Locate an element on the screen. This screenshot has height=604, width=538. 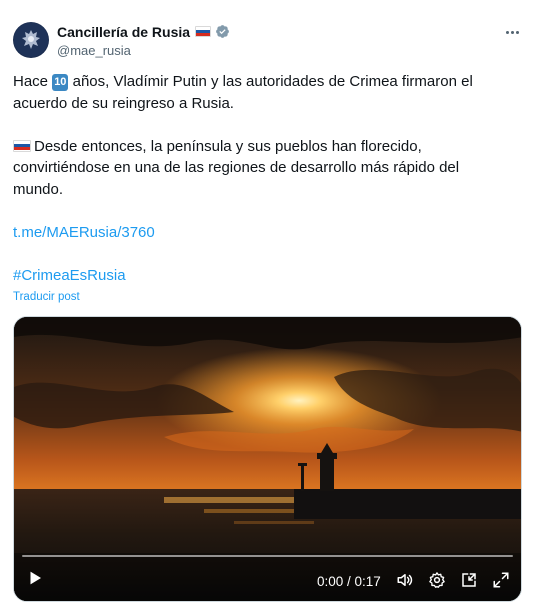
handle: @mae_rusia is located at coordinates (143, 50).